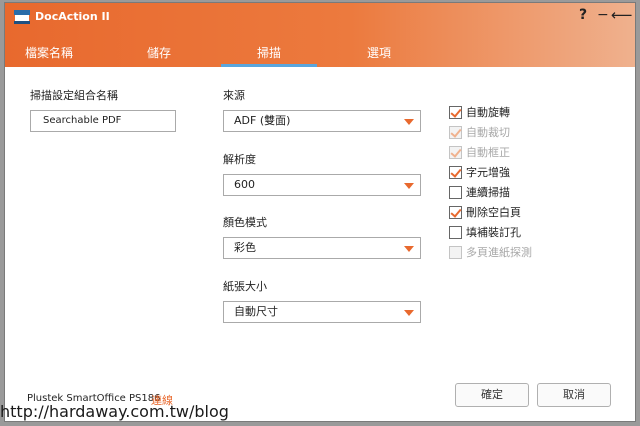  What do you see at coordinates (322, 185) in the screenshot?
I see `resolution-select: 600` at bounding box center [322, 185].